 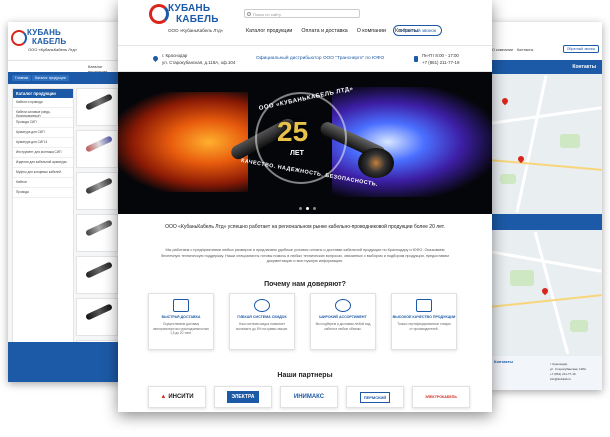 I want to click on sidebar-title: Каталог продукции, so click(x=43, y=93).